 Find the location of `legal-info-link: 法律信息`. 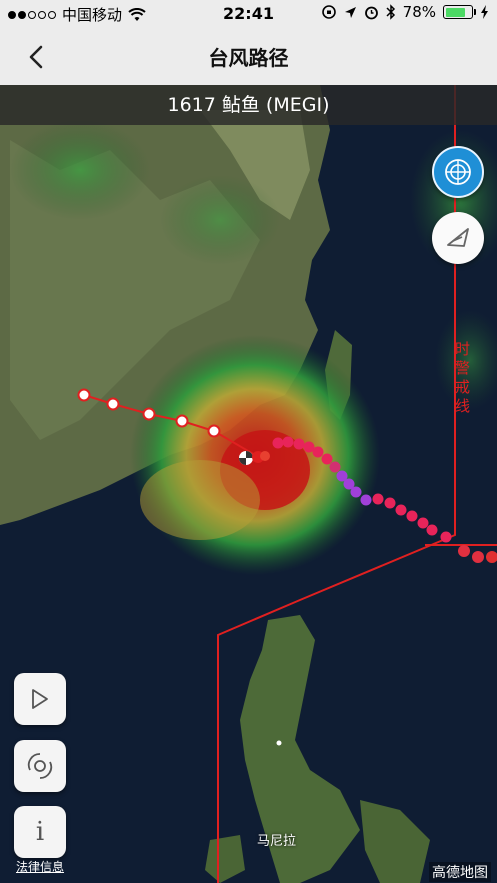

legal-info-link: 法律信息 is located at coordinates (40, 866).